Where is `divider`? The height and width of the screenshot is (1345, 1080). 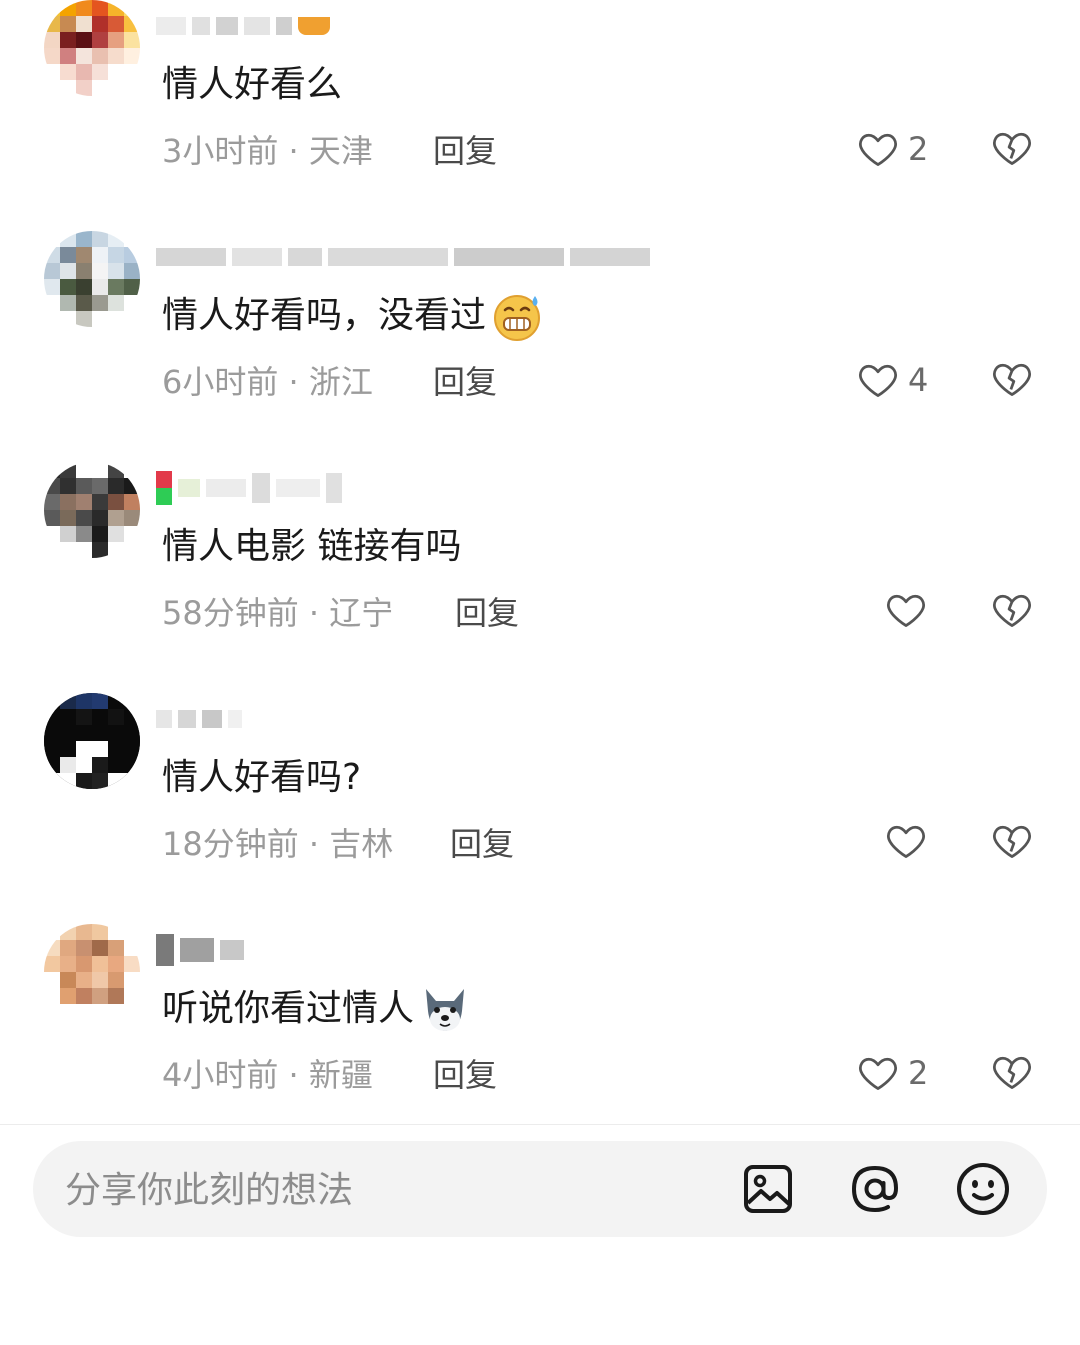
divider is located at coordinates (540, 1124).